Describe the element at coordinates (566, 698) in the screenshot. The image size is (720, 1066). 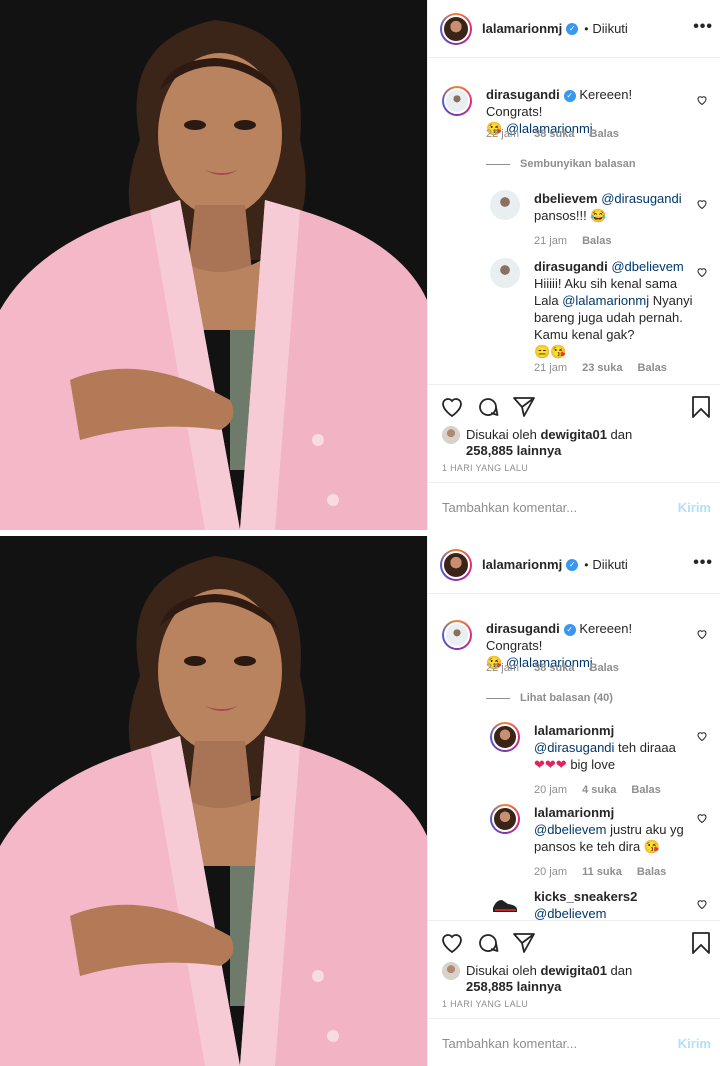
I see `toggle-label: Lihat balasan (40)` at that location.